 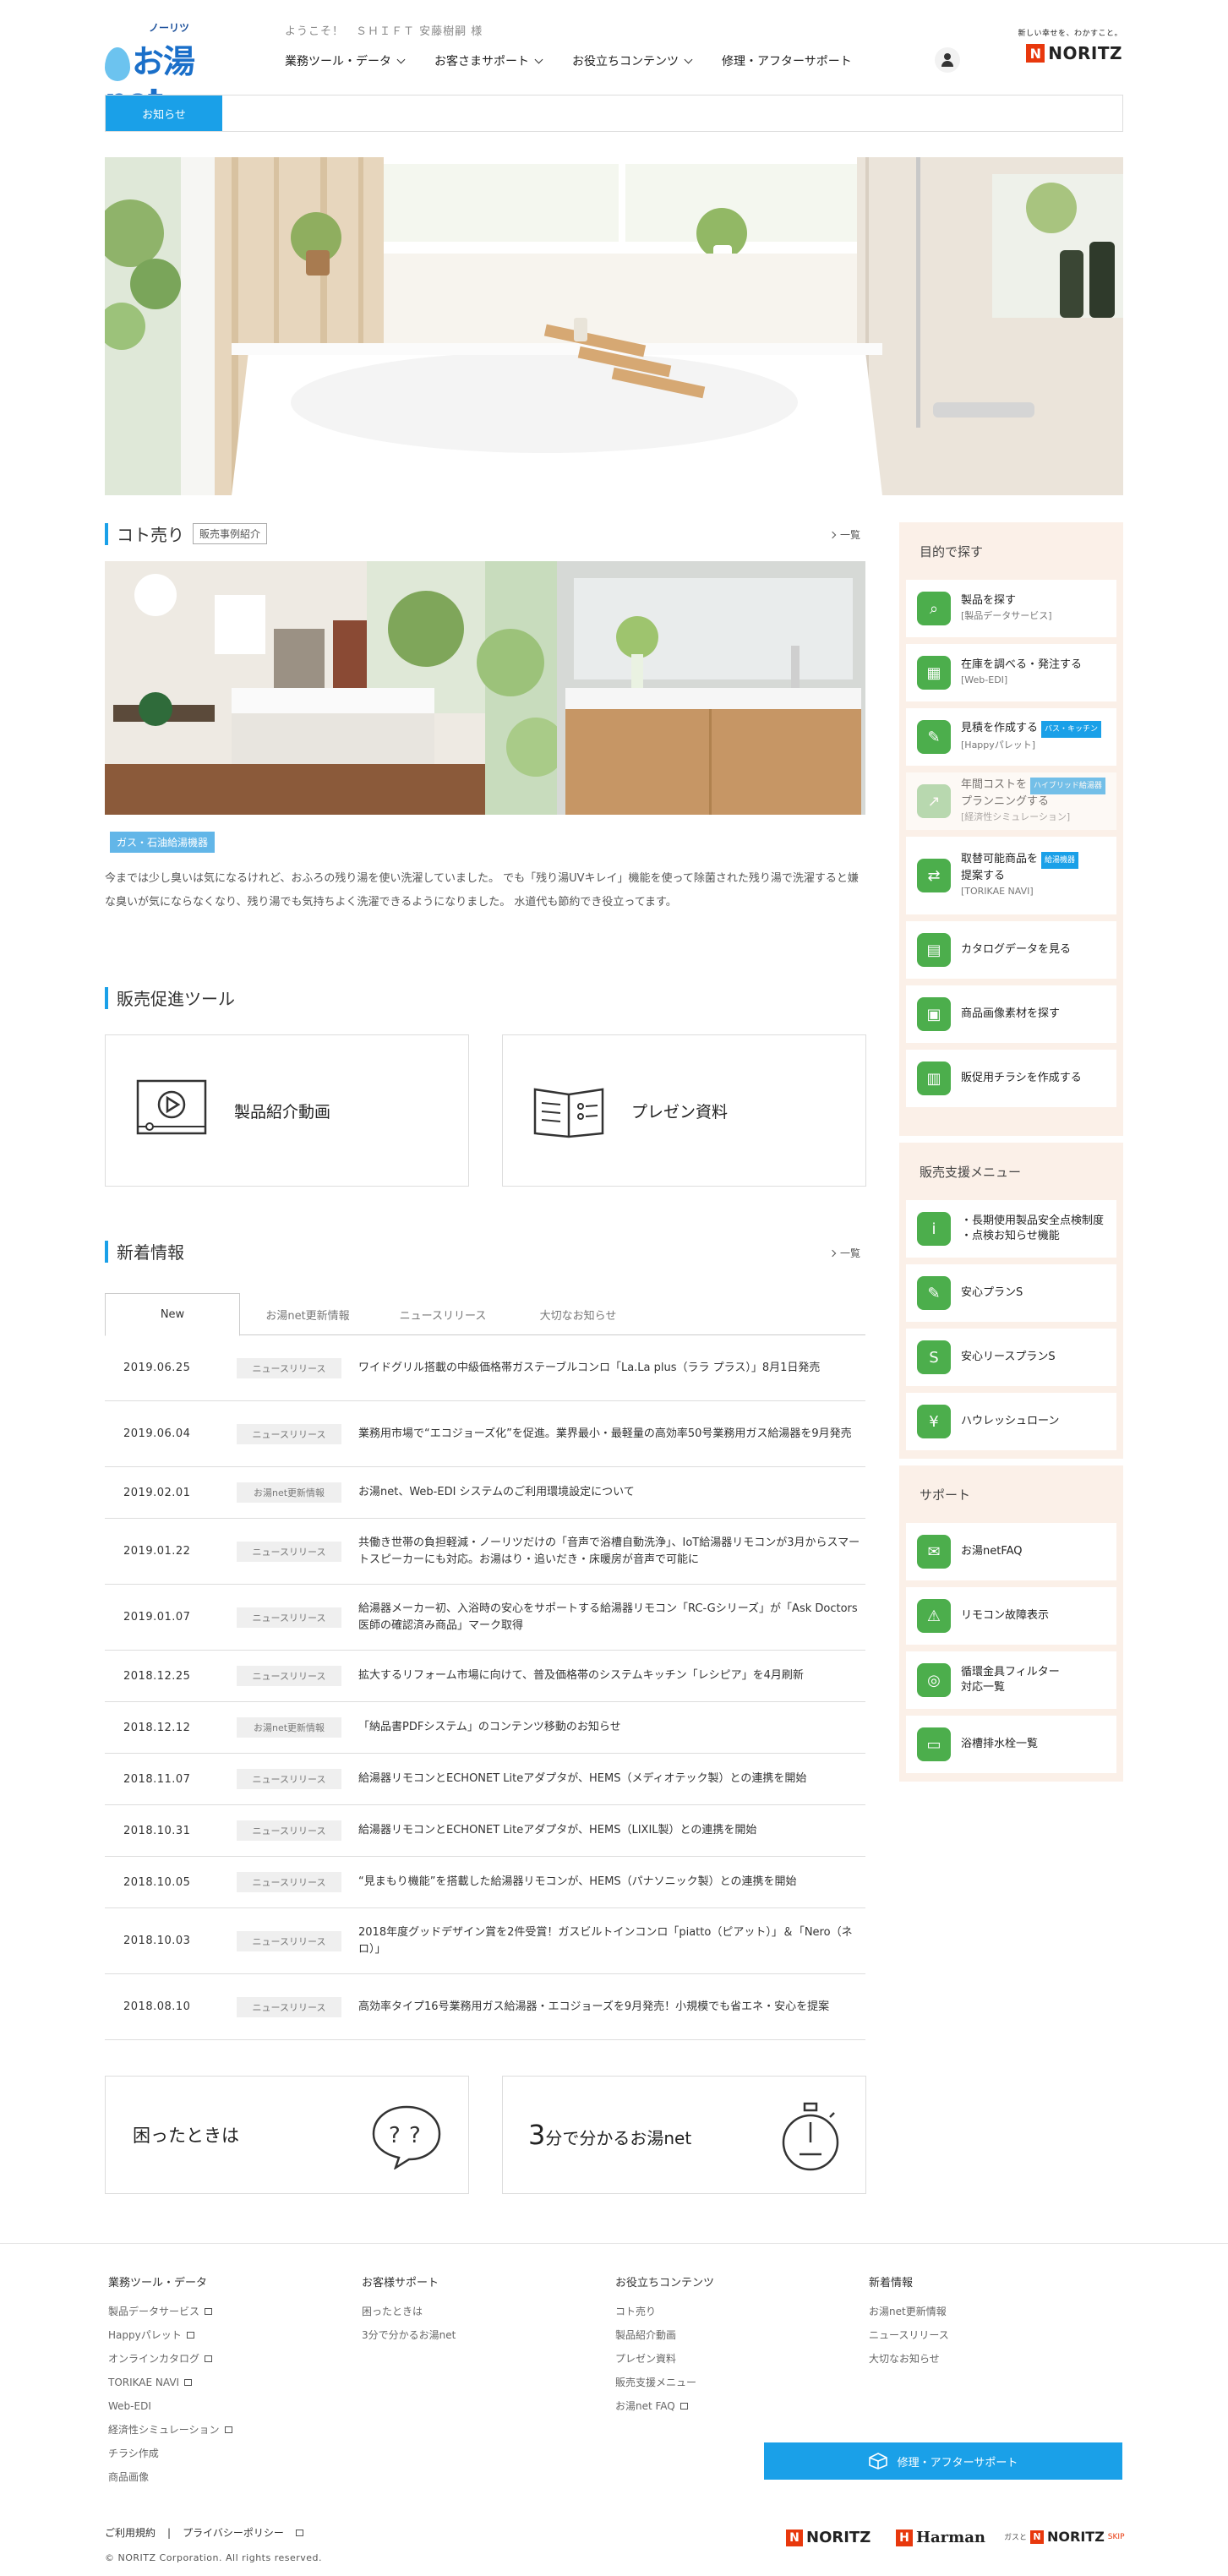 What do you see at coordinates (233, 2532) in the screenshot?
I see `privacy-link: プライバシーポリシー` at bounding box center [233, 2532].